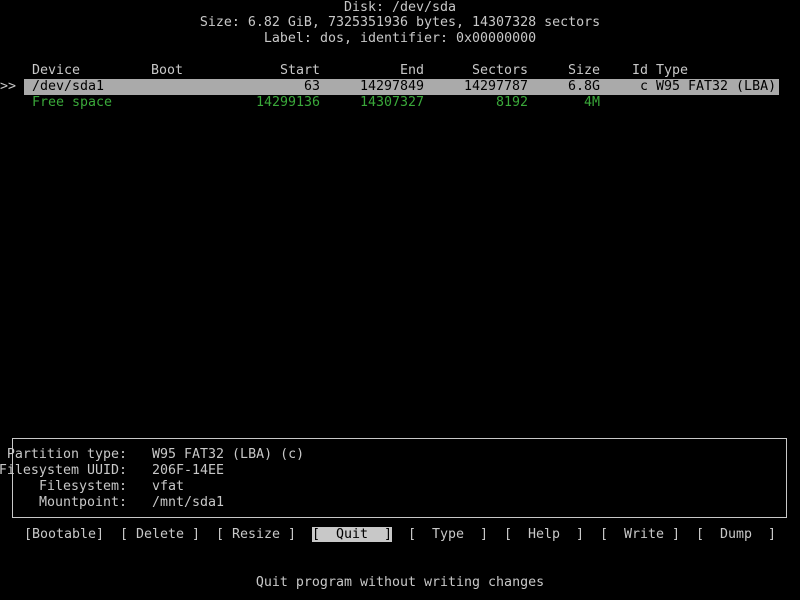  I want to click on column-type: Type, so click(672, 70).